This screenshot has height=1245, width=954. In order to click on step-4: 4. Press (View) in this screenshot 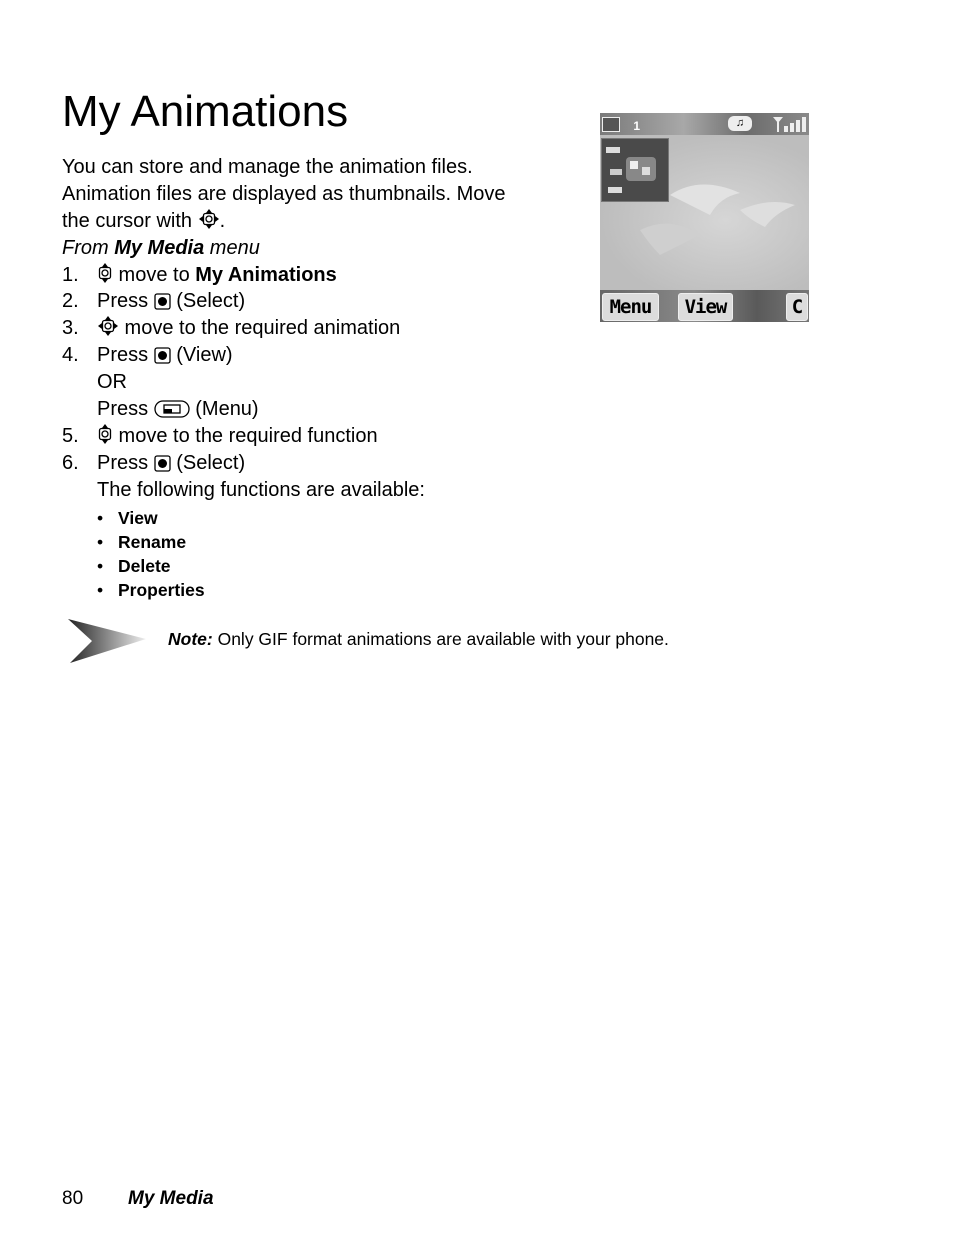, I will do `click(322, 355)`.